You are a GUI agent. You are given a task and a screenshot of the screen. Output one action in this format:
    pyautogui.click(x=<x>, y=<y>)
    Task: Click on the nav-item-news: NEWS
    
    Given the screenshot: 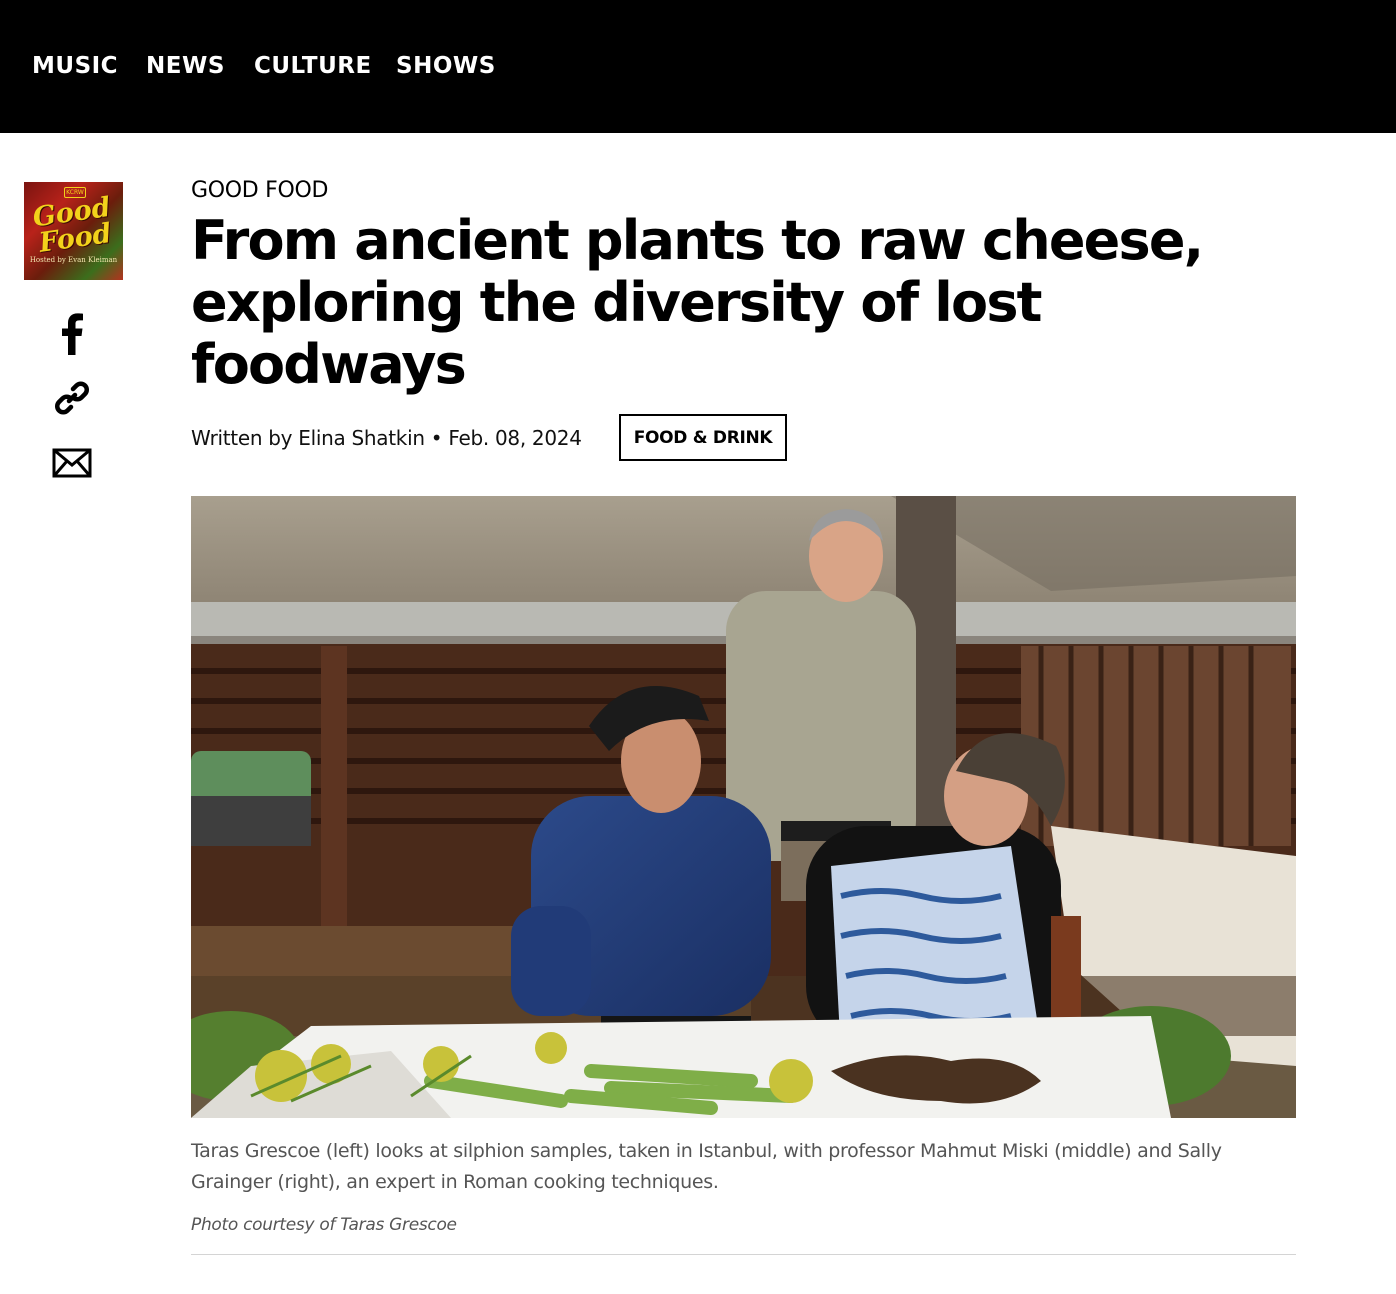 What is the action you would take?
    pyautogui.click(x=185, y=66)
    